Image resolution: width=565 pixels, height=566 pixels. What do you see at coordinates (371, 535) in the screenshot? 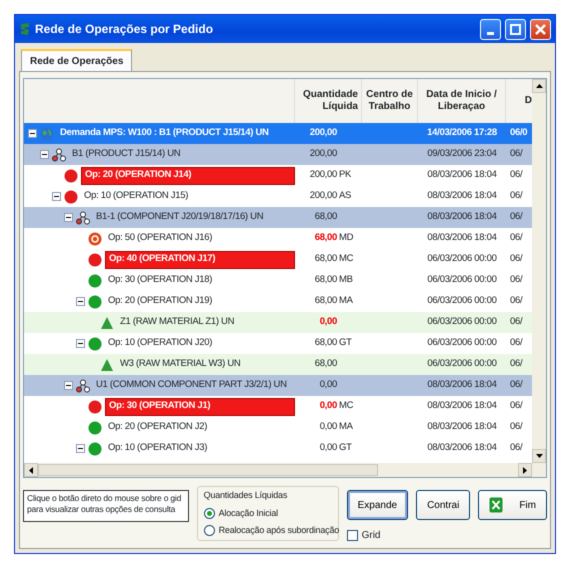
I see `checkbox-label: Grid` at bounding box center [371, 535].